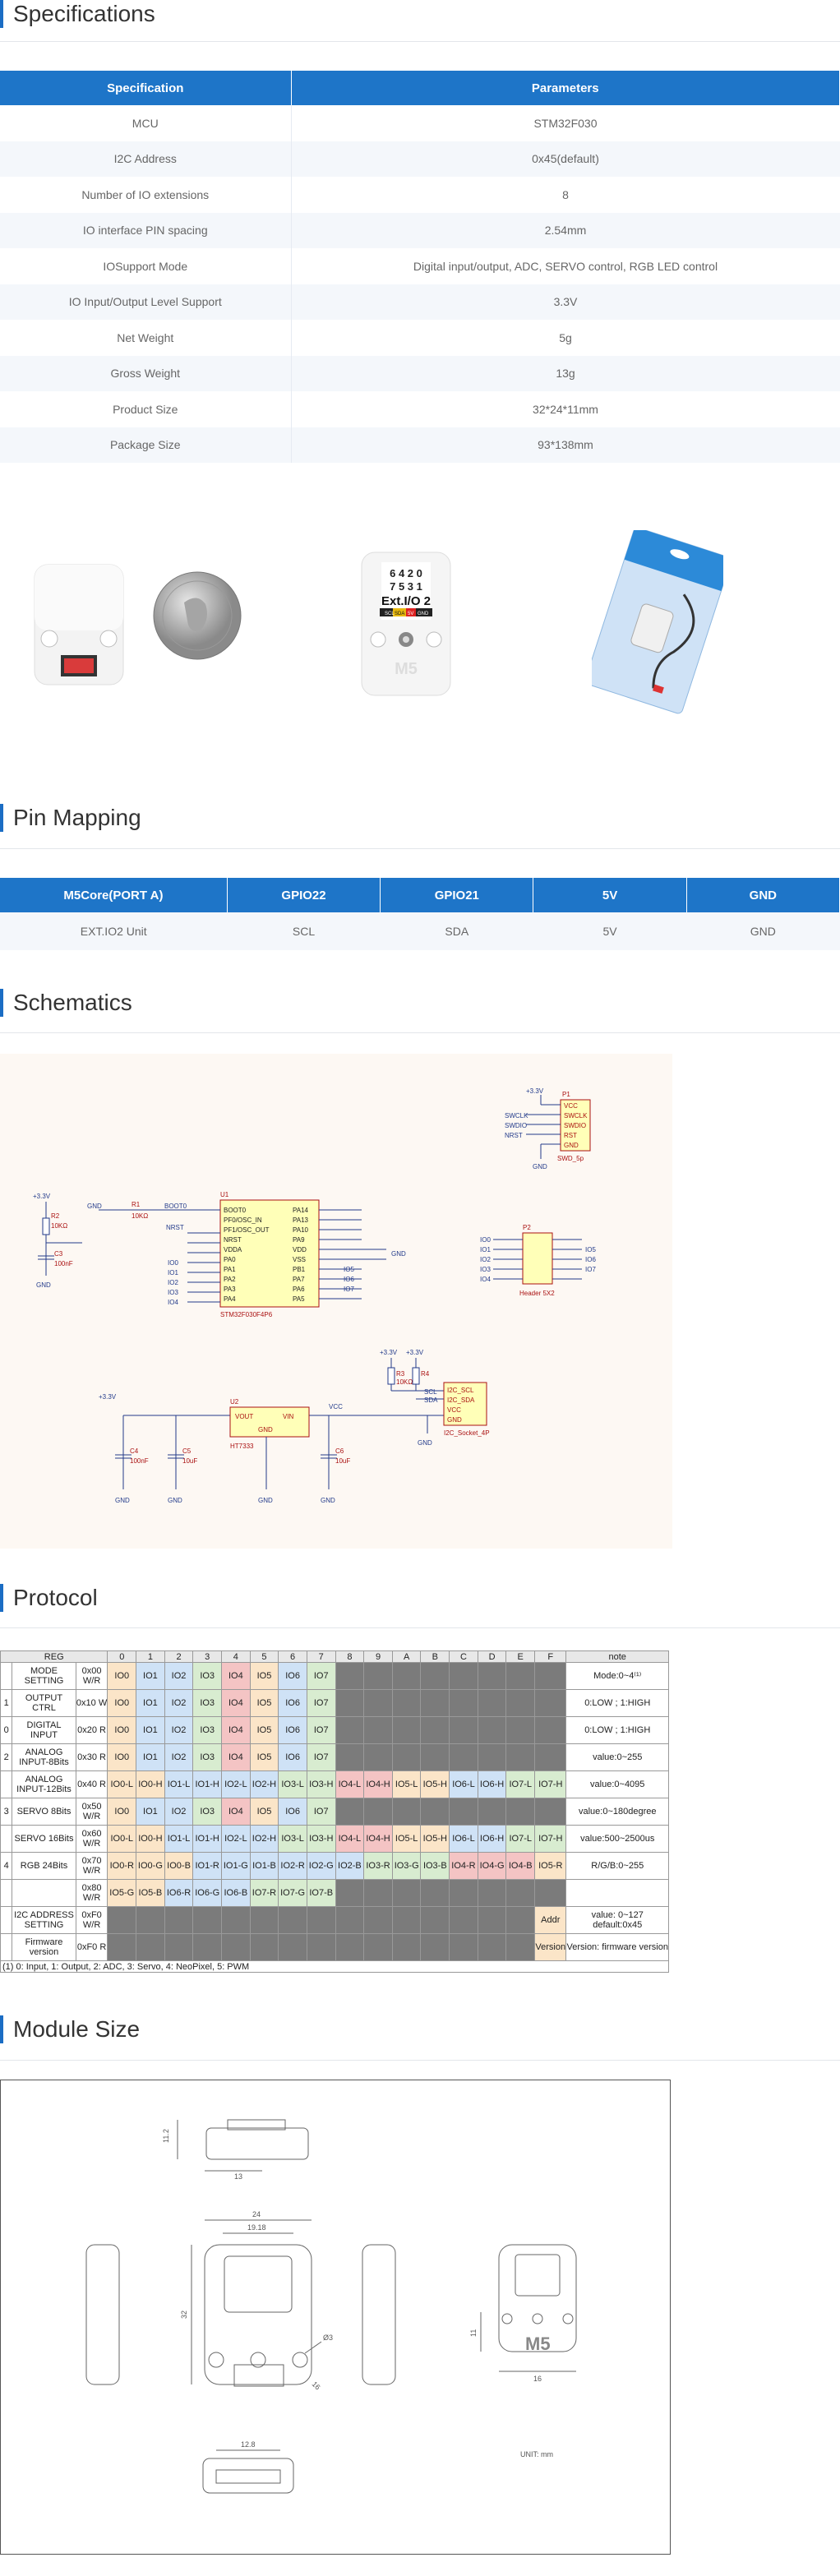 This screenshot has height=2576, width=840. I want to click on protocol-cell: IO5-H, so click(435, 1784).